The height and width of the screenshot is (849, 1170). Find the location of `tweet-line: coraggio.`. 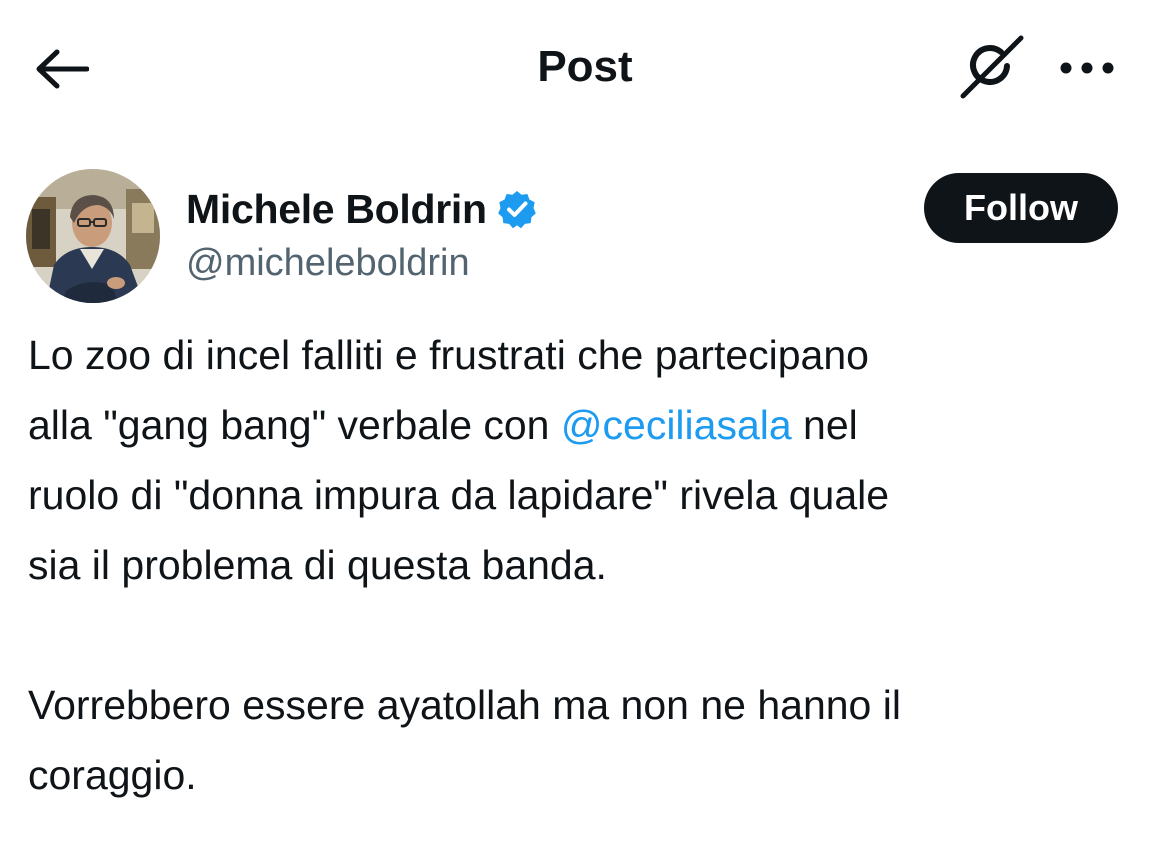

tweet-line: coraggio. is located at coordinates (112, 775).